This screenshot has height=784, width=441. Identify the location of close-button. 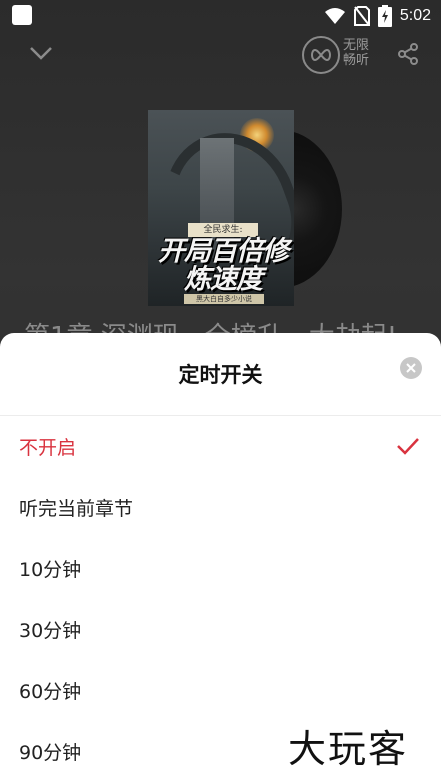
(411, 368).